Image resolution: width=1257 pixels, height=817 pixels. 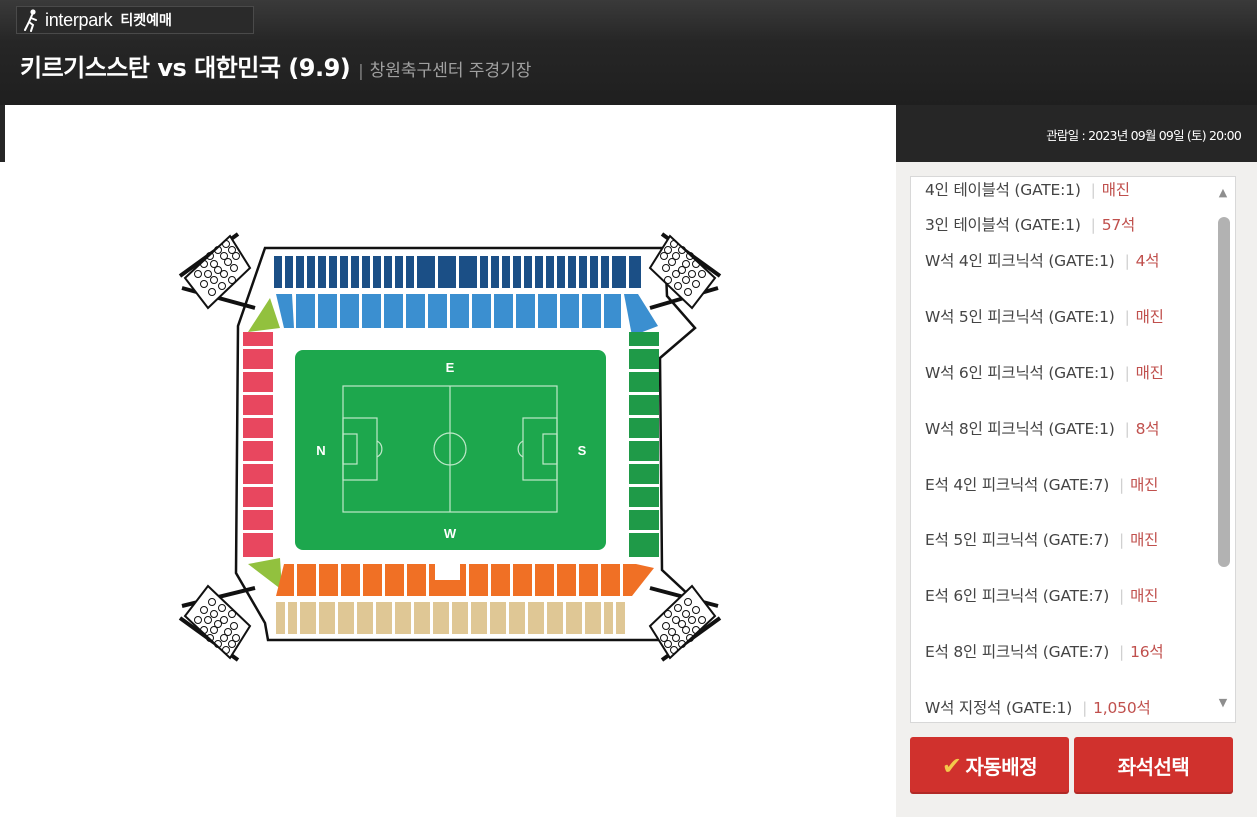 I want to click on grade-item: W석 8인 피크닉석 (GATE:1) | 8석, so click(x=1060, y=429).